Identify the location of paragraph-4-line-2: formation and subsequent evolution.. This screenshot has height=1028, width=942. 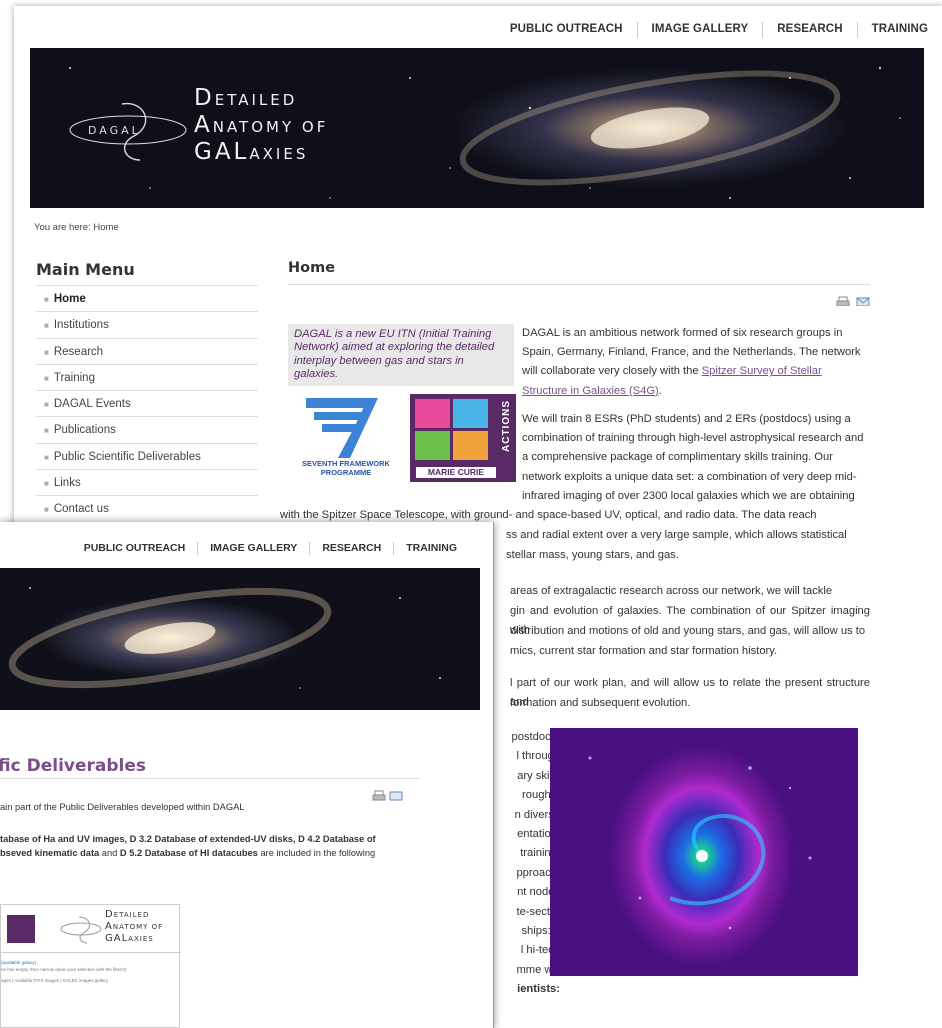
(600, 703).